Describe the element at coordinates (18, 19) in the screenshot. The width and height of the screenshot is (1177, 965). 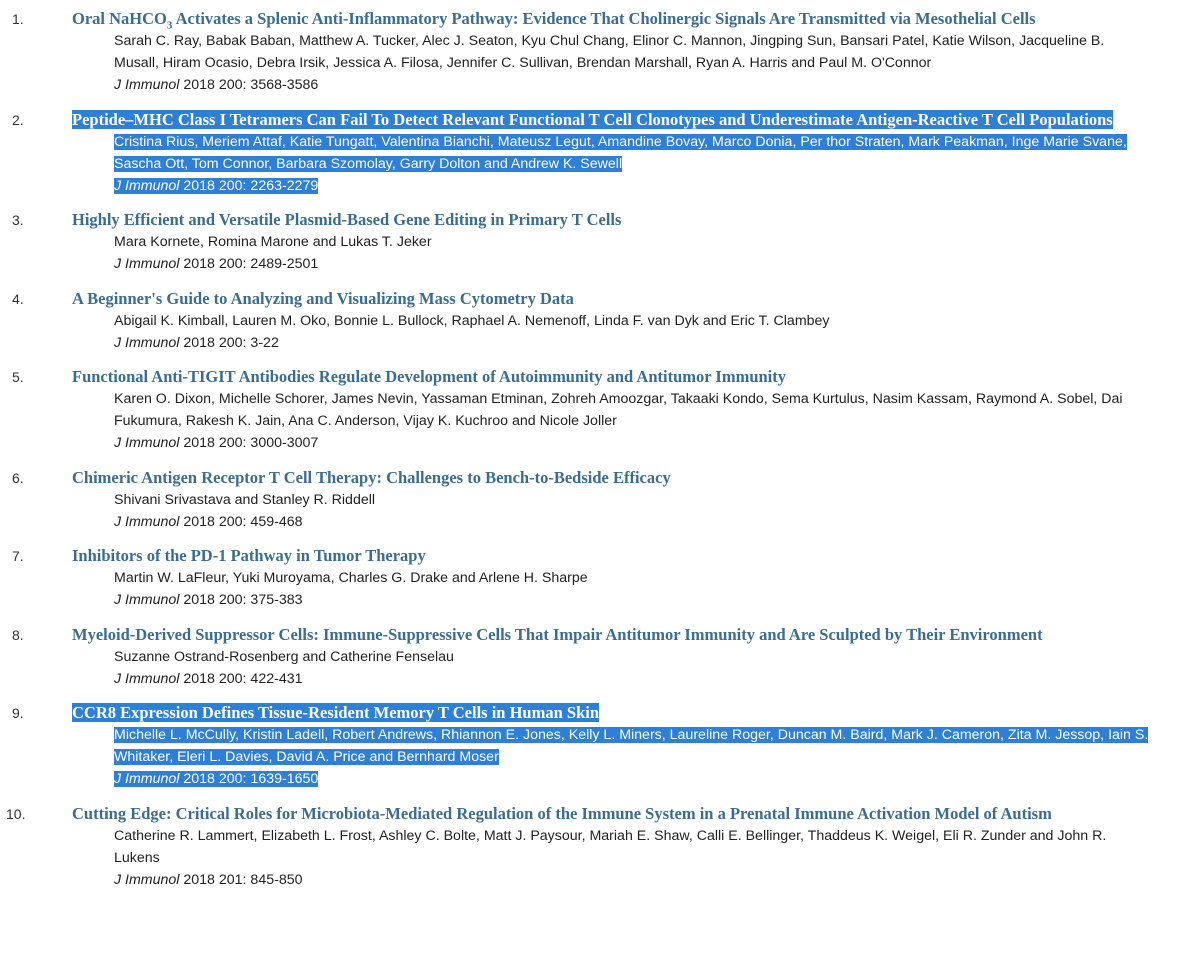
I see `article-number: 1.` at that location.